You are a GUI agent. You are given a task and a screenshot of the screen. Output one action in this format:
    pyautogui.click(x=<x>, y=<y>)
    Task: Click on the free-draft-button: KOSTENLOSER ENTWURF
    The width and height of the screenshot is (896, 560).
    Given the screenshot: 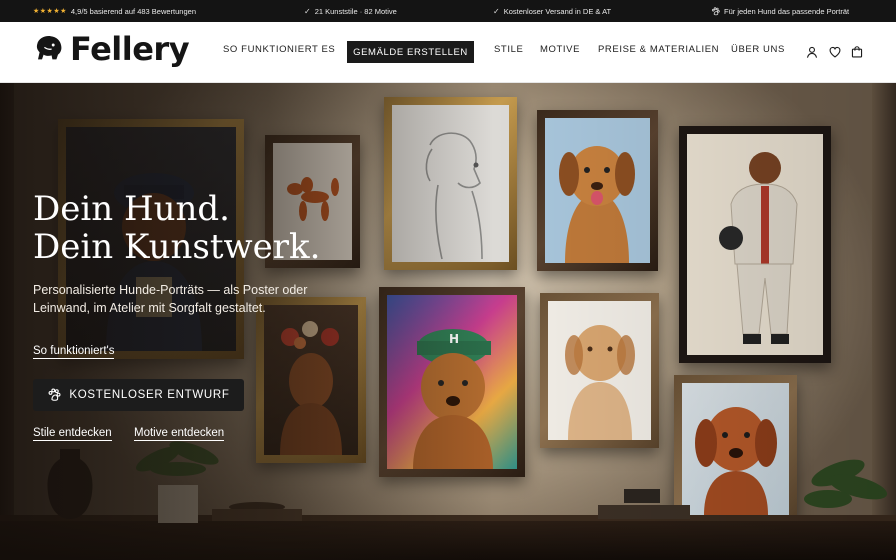 What is the action you would take?
    pyautogui.click(x=138, y=395)
    